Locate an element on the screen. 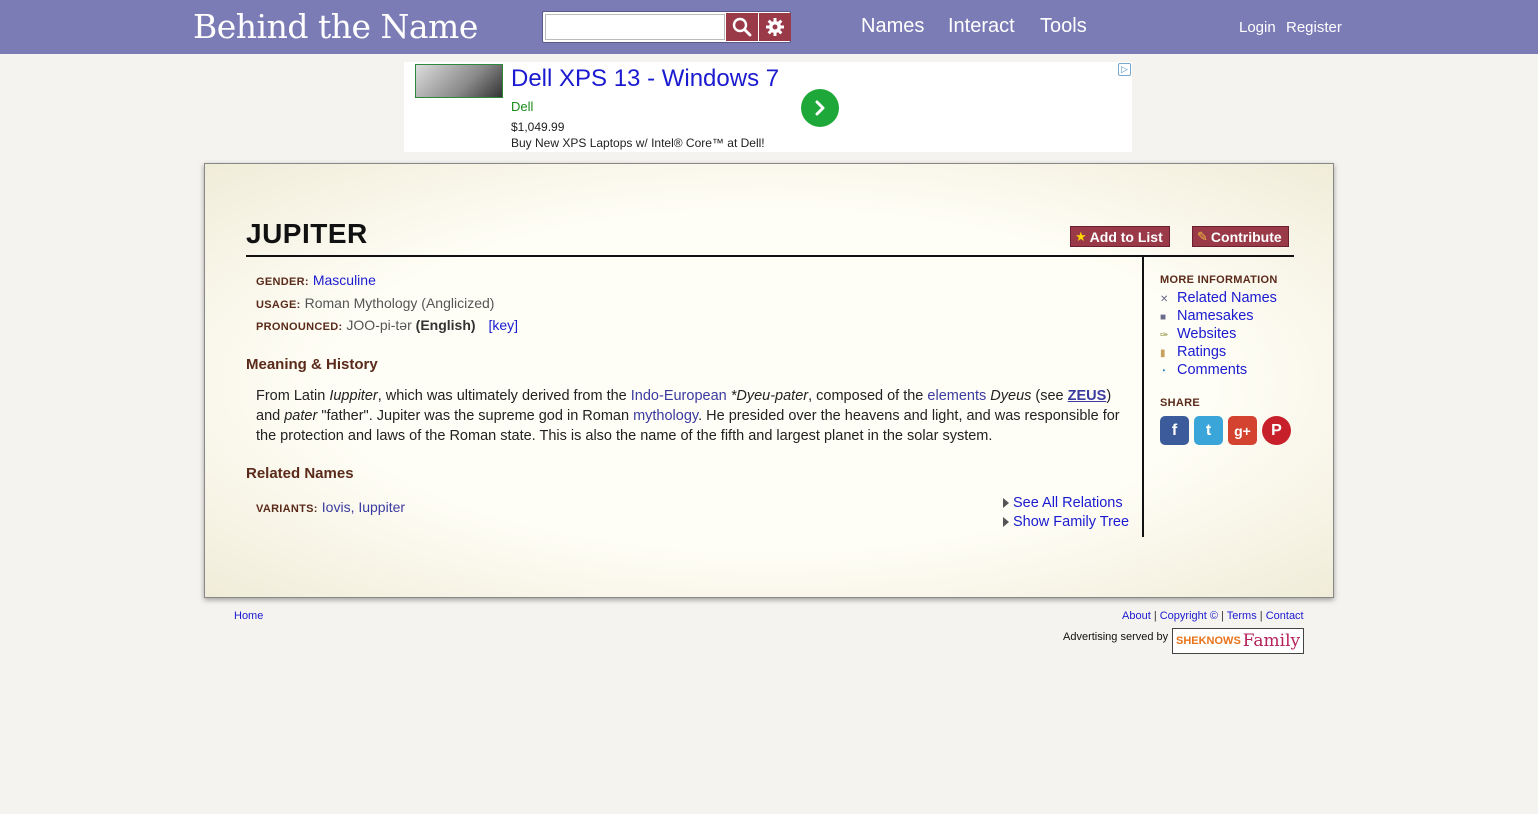  sidebar-related-names: ✕ Related Names is located at coordinates (1218, 298).